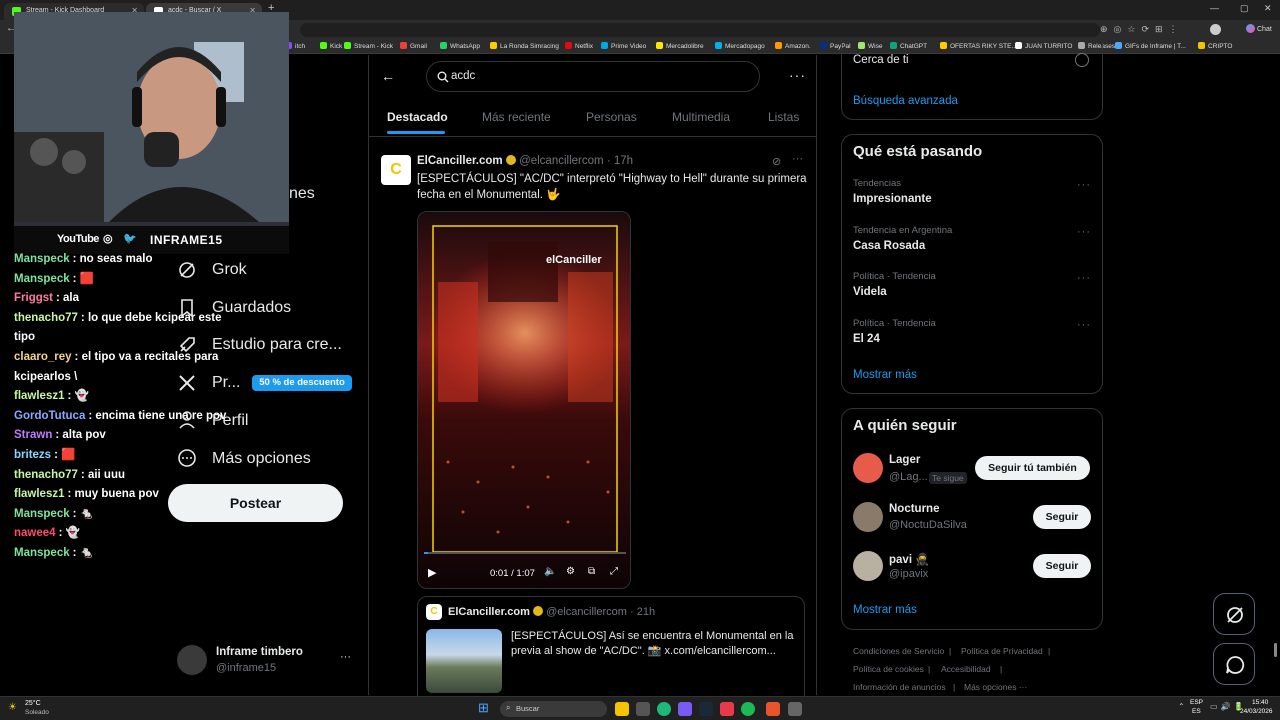 The height and width of the screenshot is (720, 1280). Describe the element at coordinates (259, 652) in the screenshot. I see `account-name: Inframe timbero` at that location.